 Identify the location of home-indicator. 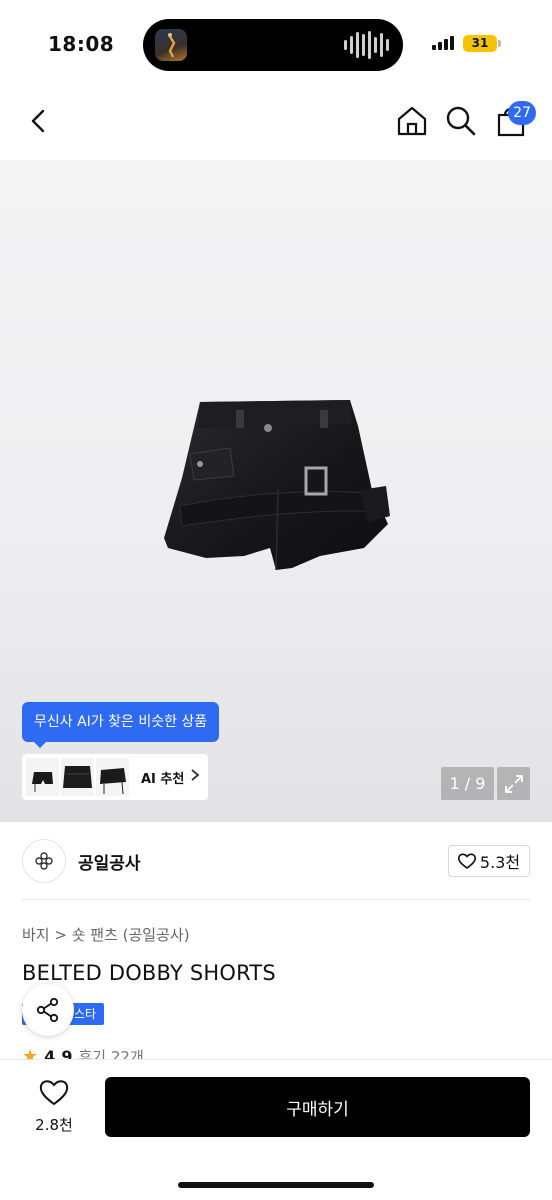
(276, 1185).